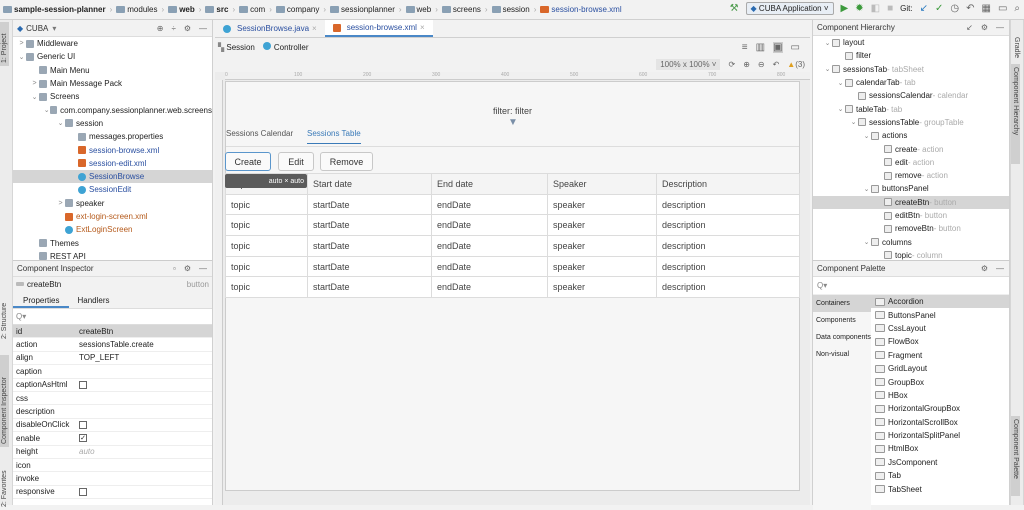 The image size is (1024, 510). Describe the element at coordinates (940, 355) in the screenshot. I see `palette-item: Fragment` at that location.